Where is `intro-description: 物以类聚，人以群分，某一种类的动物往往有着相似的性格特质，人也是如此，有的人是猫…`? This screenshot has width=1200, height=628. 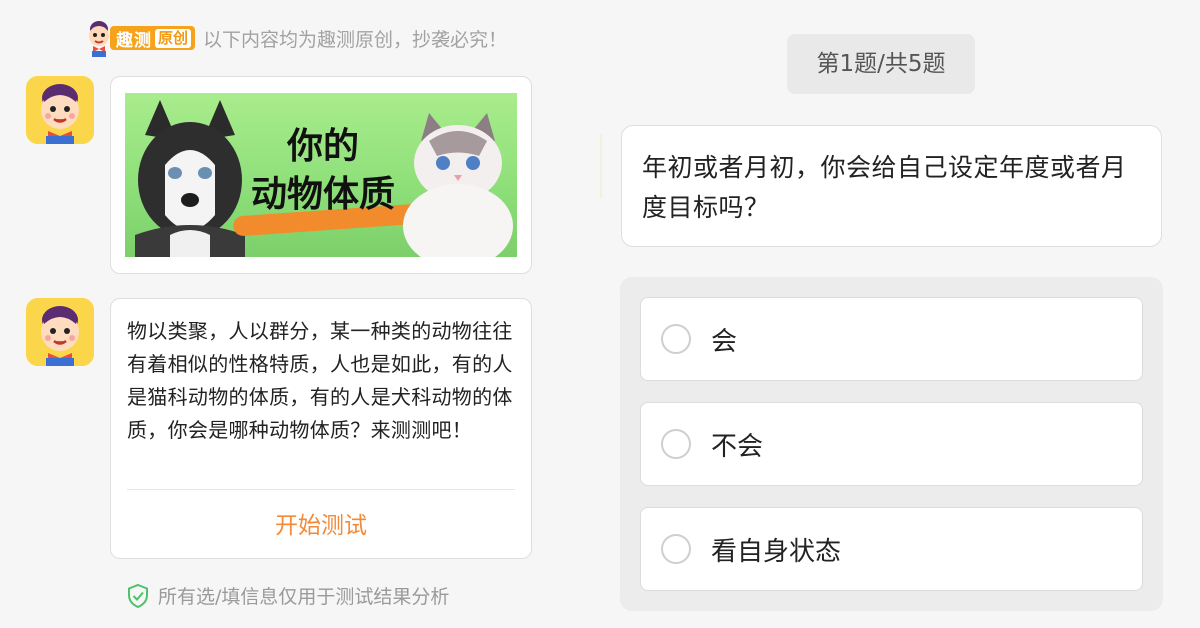
intro-description: 物以类聚，人以群分，某一种类的动物往往有着相似的性格特质，人也是如此，有的人是猫… is located at coordinates (320, 380).